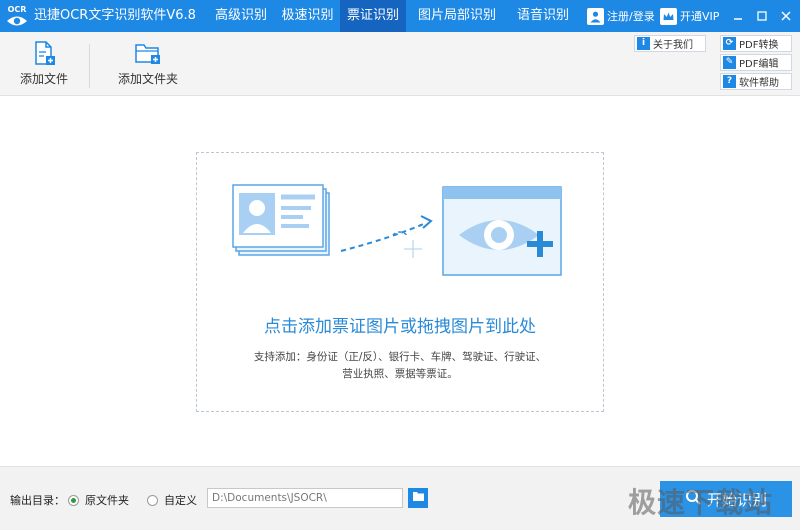 This screenshot has height=530, width=800. Describe the element at coordinates (759, 64) in the screenshot. I see `pdf-edit-label: PDF编辑` at that location.